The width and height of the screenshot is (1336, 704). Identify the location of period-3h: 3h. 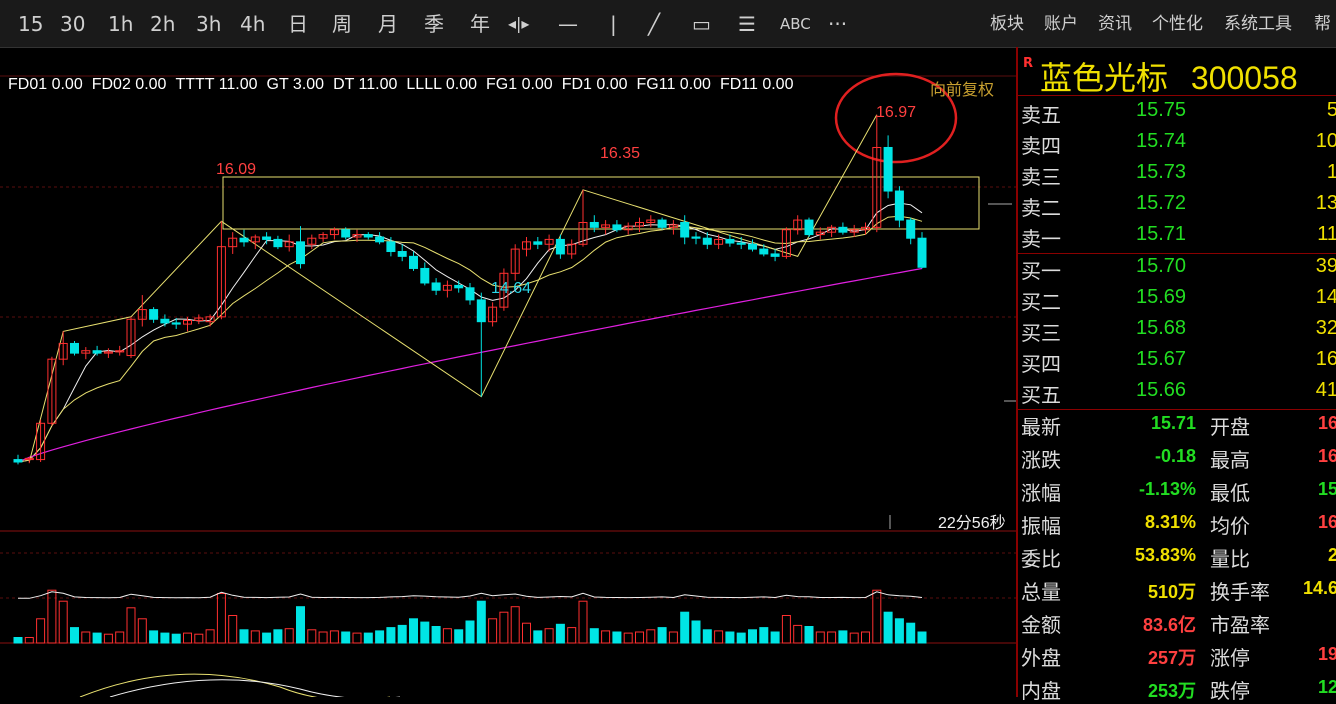
(208, 24).